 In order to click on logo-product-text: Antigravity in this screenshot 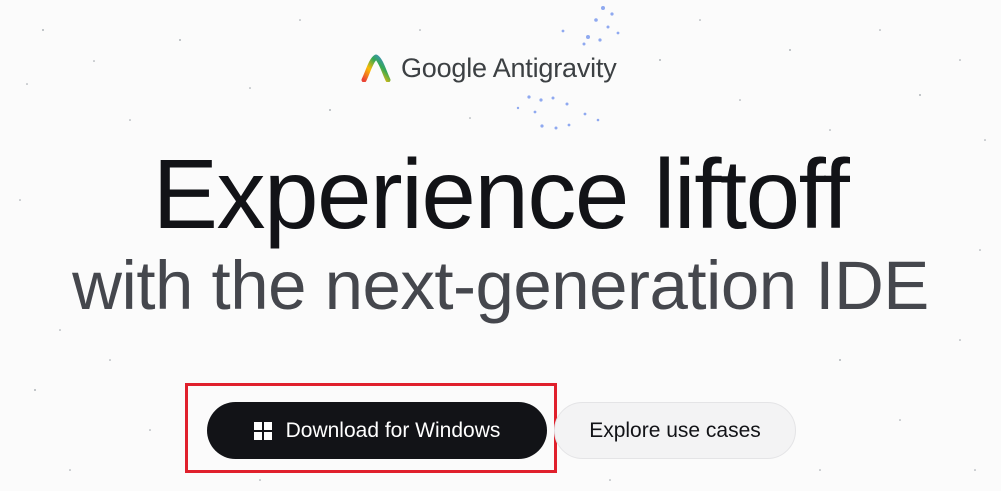, I will do `click(554, 67)`.